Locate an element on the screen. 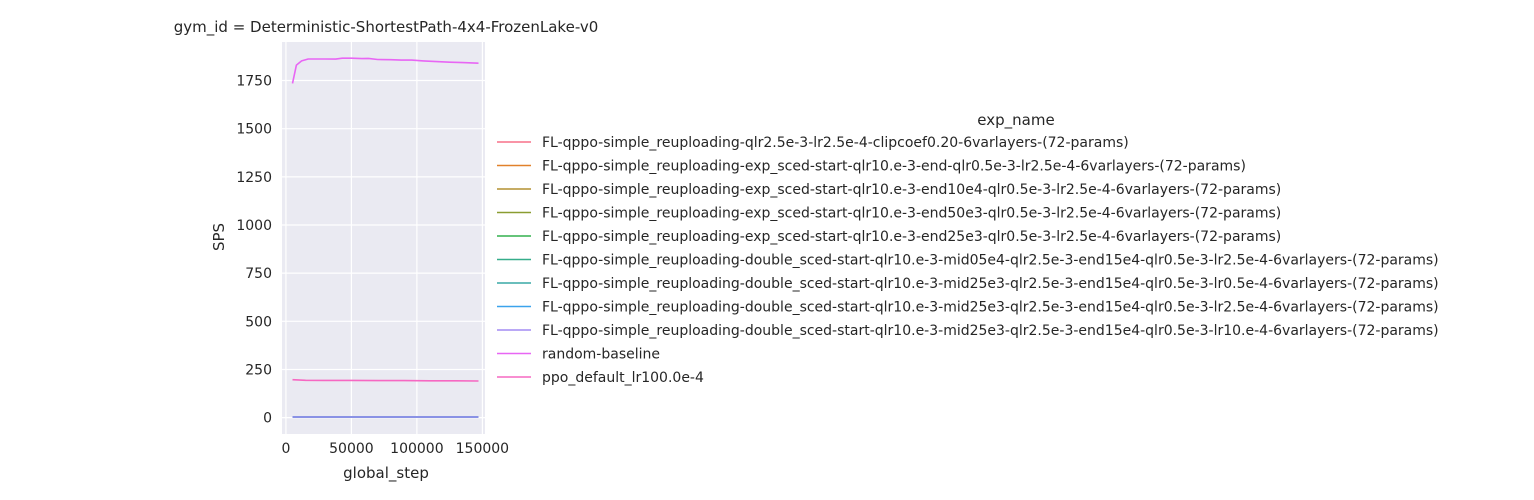 This screenshot has width=1534, height=500. y-tick-label: 1500 is located at coordinates (254, 130).